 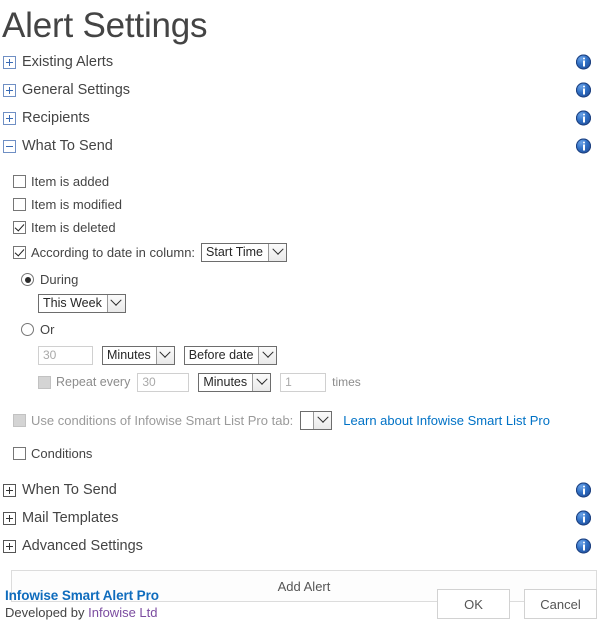 I want to click on checkbox-row-item-modified: Item is modified, so click(x=304, y=204).